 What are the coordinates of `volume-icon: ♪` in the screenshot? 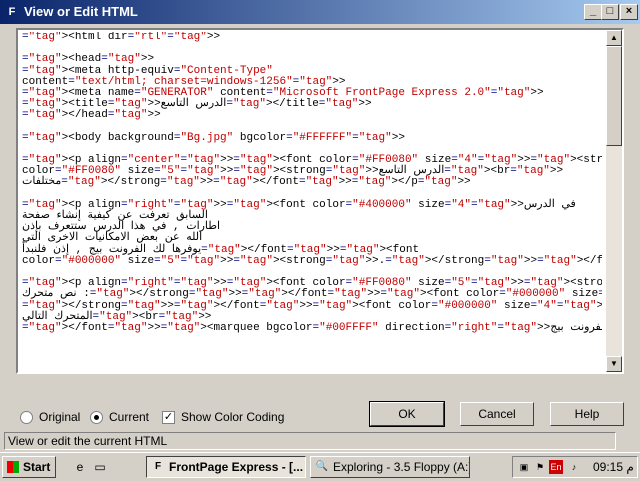 It's located at (574, 467).